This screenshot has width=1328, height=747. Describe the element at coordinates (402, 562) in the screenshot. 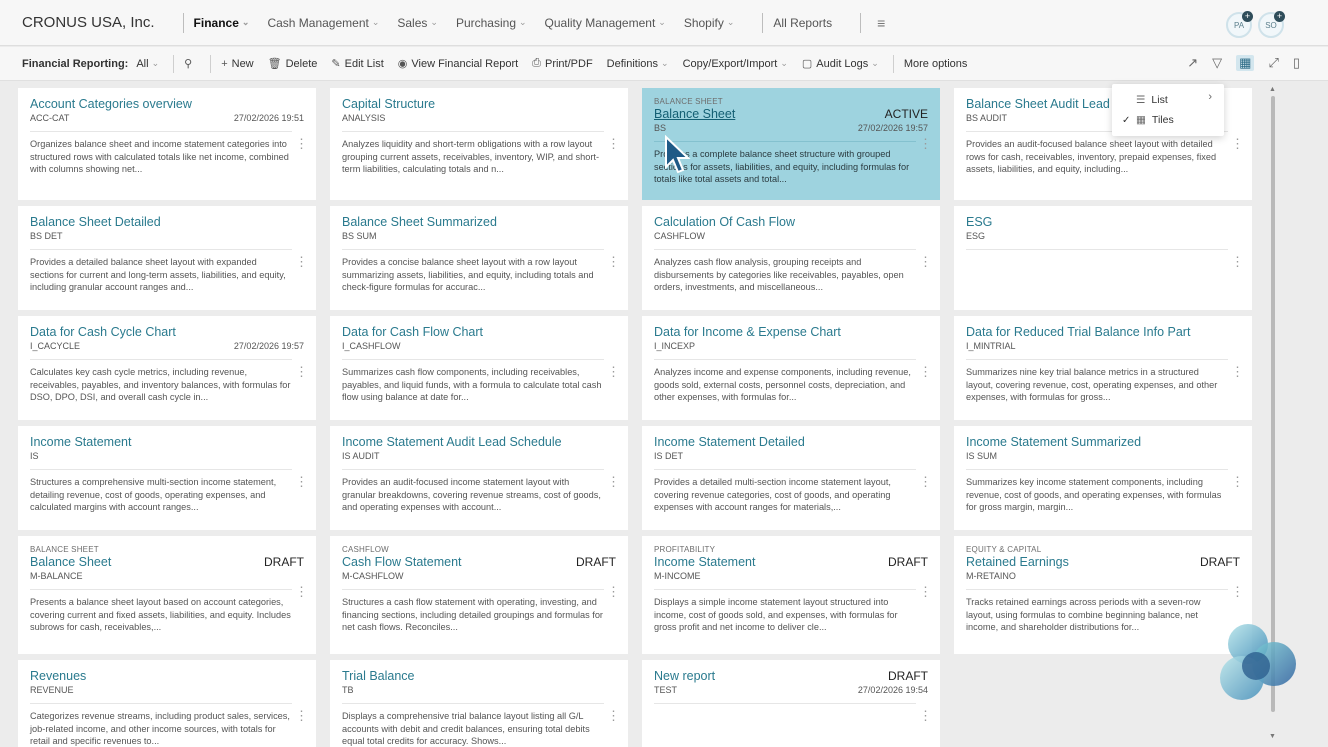

I see `tile-title-link: Cash Flow Statement` at that location.